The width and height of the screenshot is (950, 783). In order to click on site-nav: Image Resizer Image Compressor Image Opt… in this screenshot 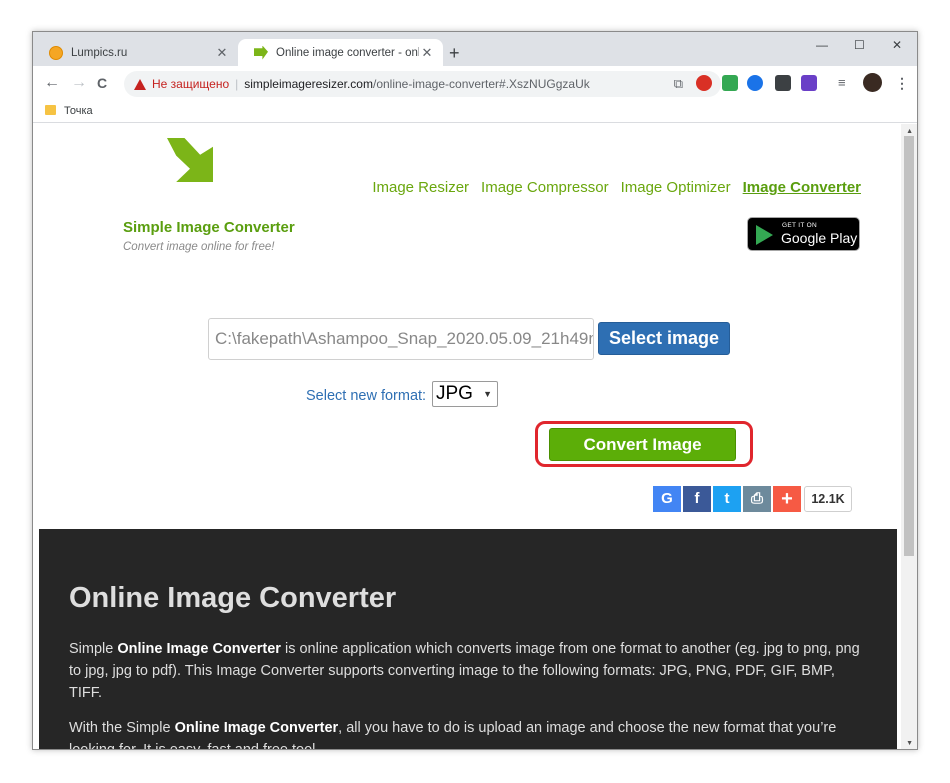, I will do `click(616, 187)`.